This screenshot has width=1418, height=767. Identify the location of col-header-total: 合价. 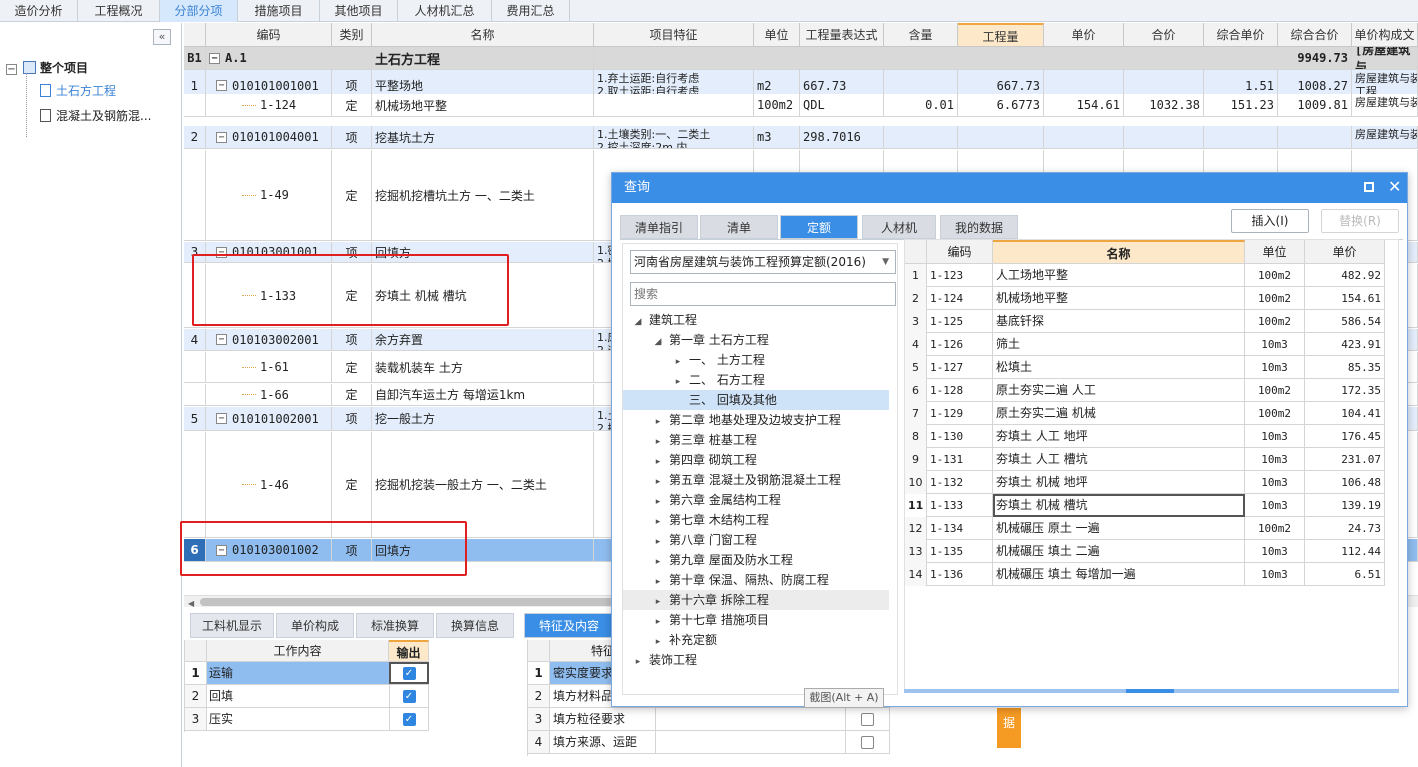
(1164, 35).